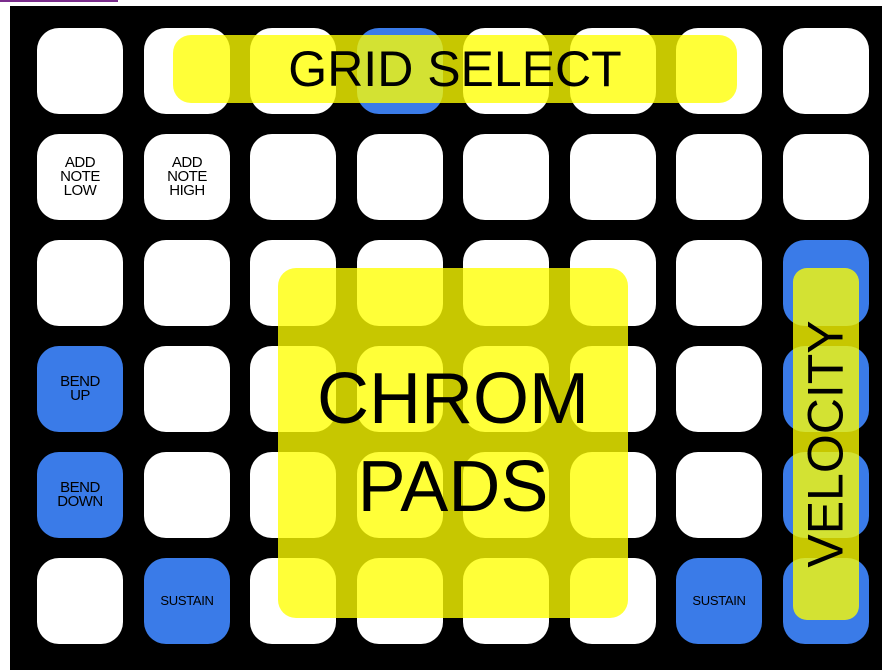 The width and height of the screenshot is (883, 670). What do you see at coordinates (826, 177) in the screenshot?
I see `pad-r2-c8` at bounding box center [826, 177].